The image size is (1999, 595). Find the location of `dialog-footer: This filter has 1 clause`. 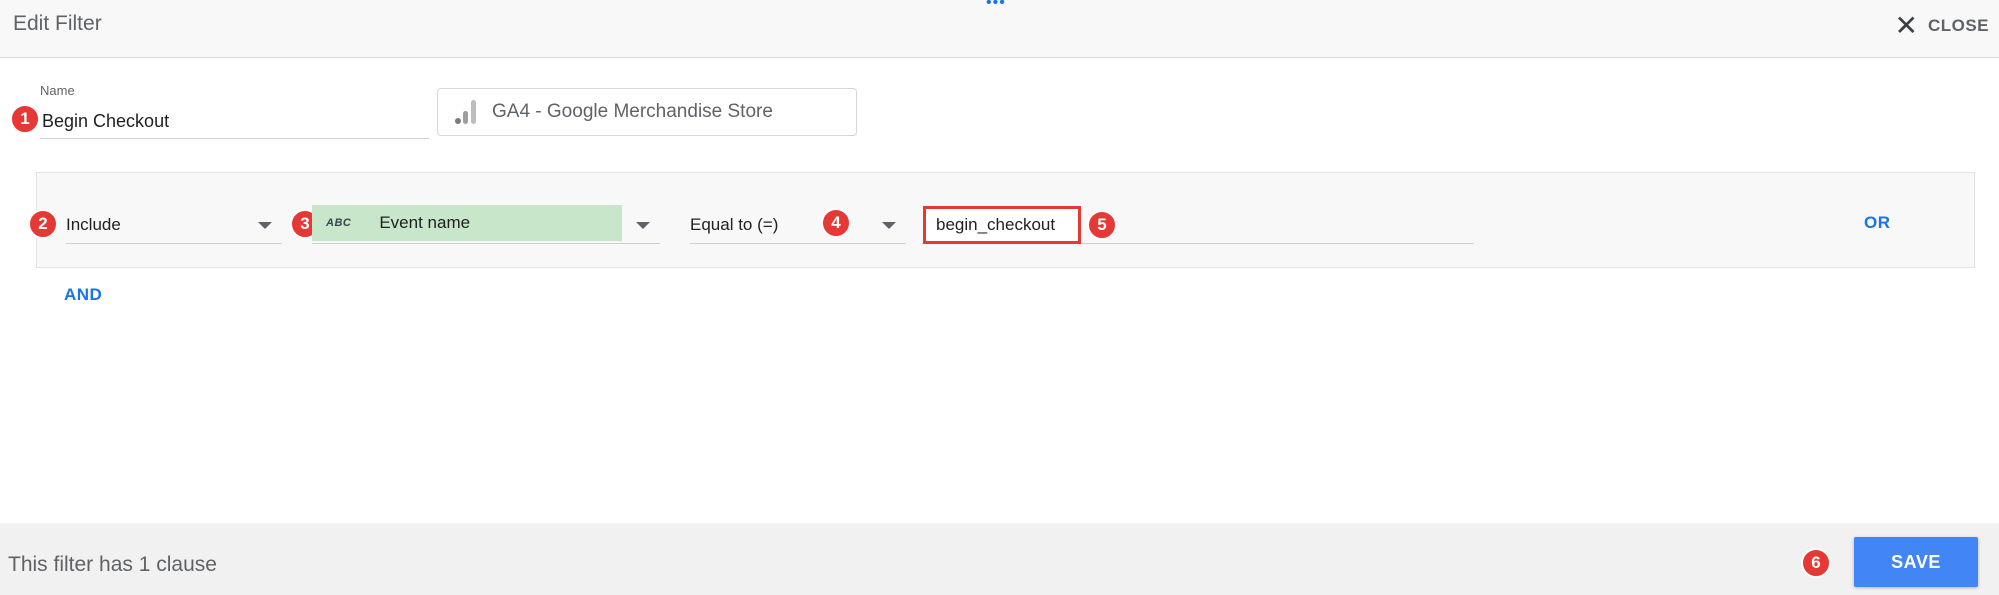

dialog-footer: This filter has 1 clause is located at coordinates (999, 559).